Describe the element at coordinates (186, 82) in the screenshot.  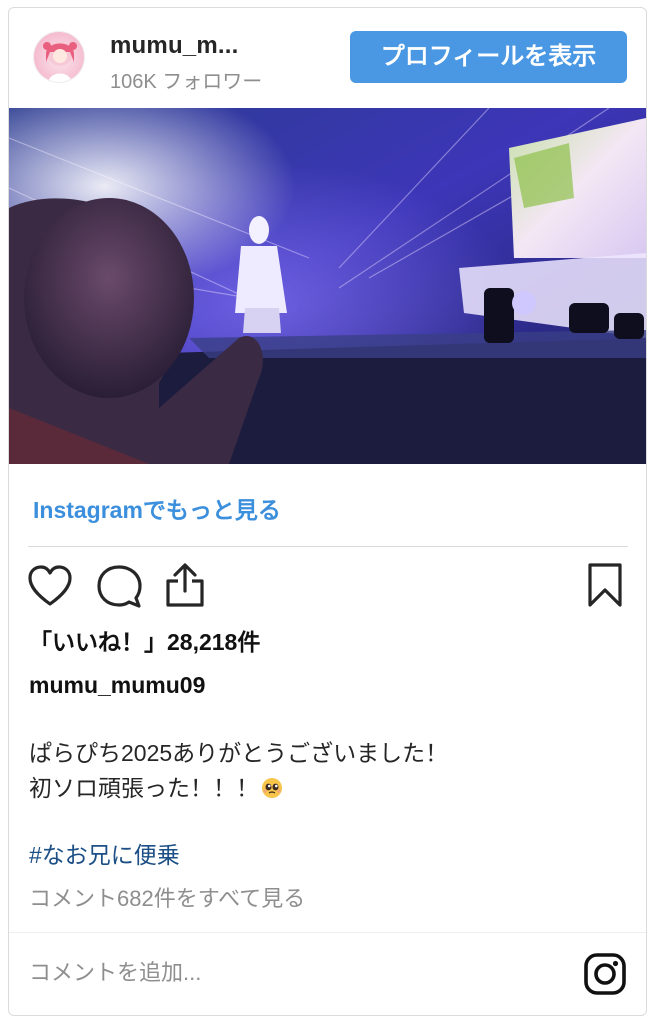
I see `follower-count: 106K フォロワー` at that location.